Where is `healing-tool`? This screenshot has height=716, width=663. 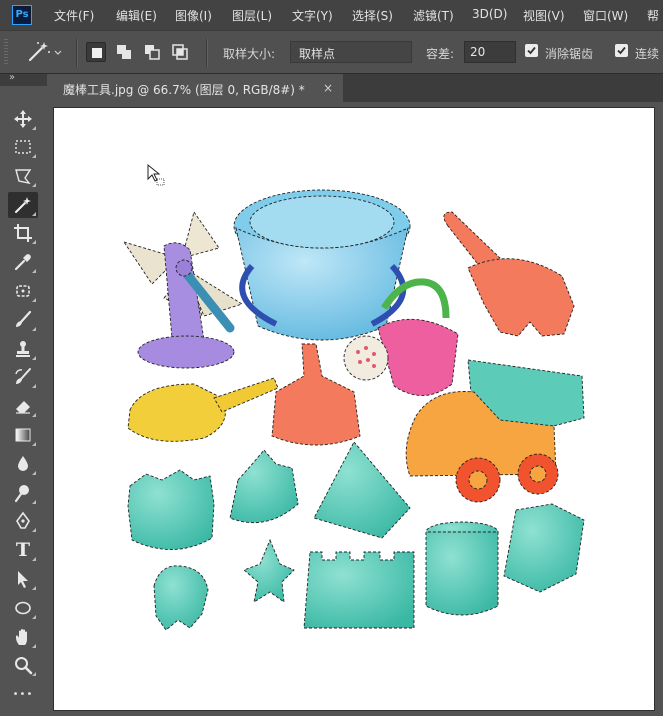
healing-tool is located at coordinates (23, 291).